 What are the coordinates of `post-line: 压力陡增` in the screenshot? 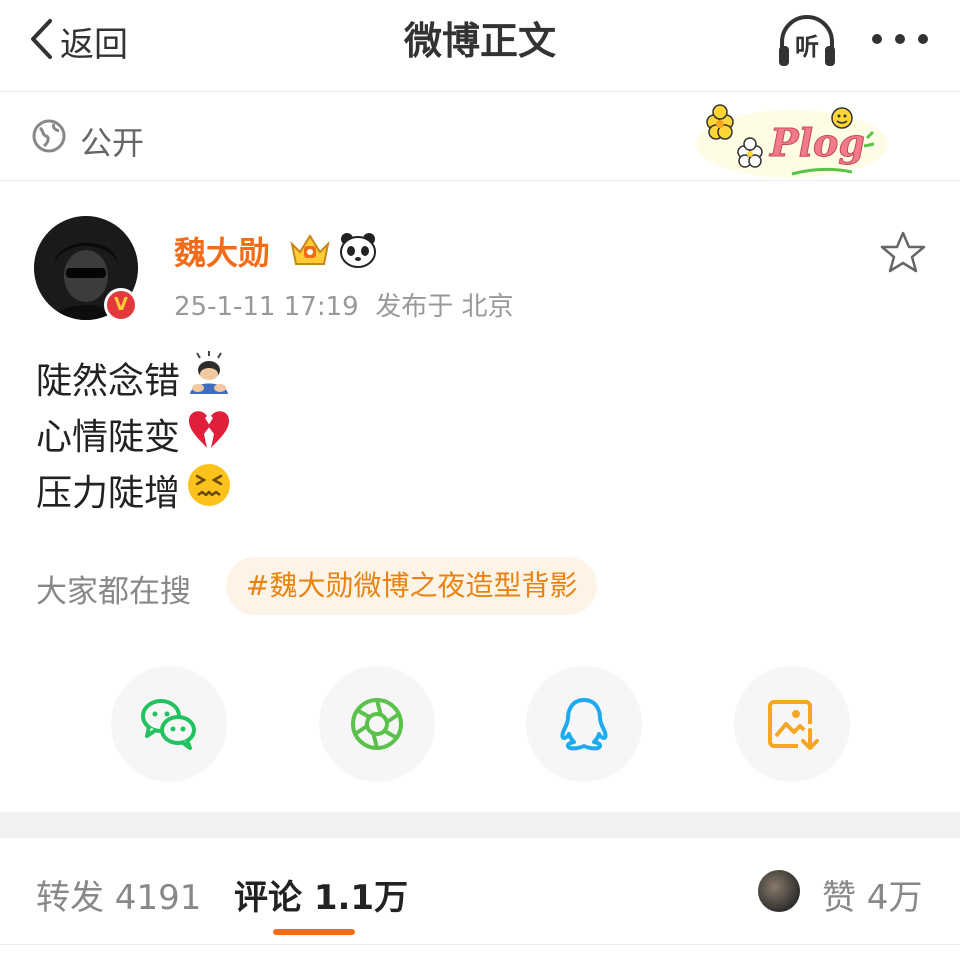 It's located at (134, 489).